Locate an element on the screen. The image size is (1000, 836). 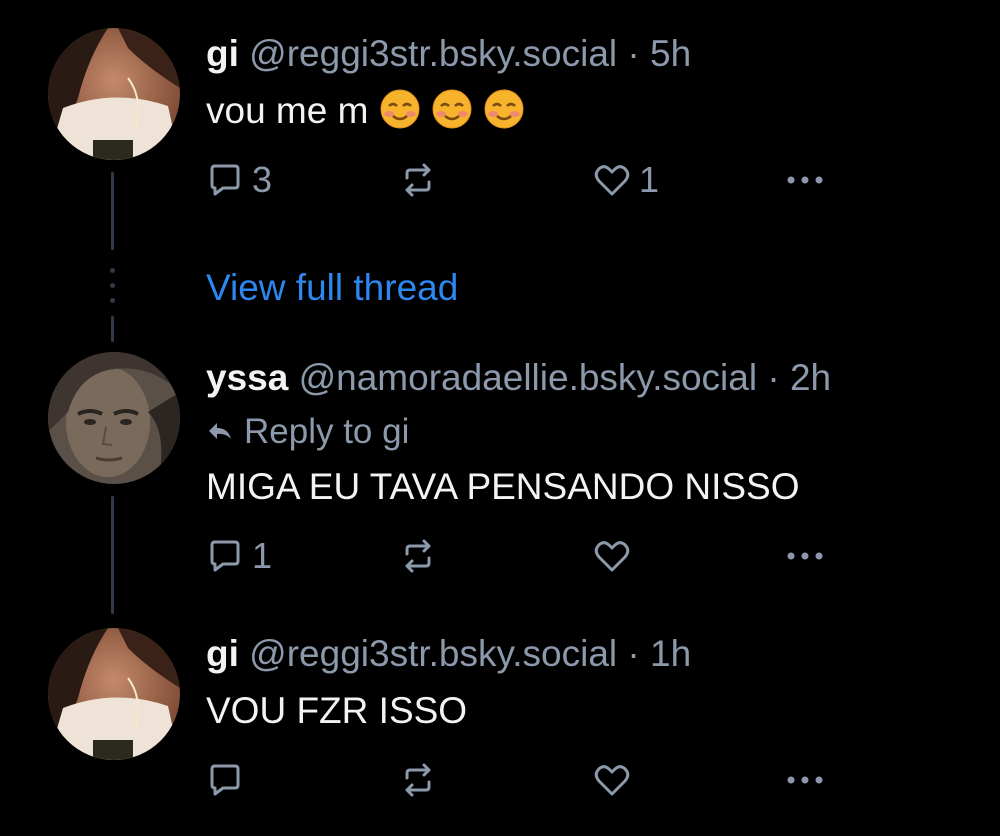
post-actions is located at coordinates (516, 780).